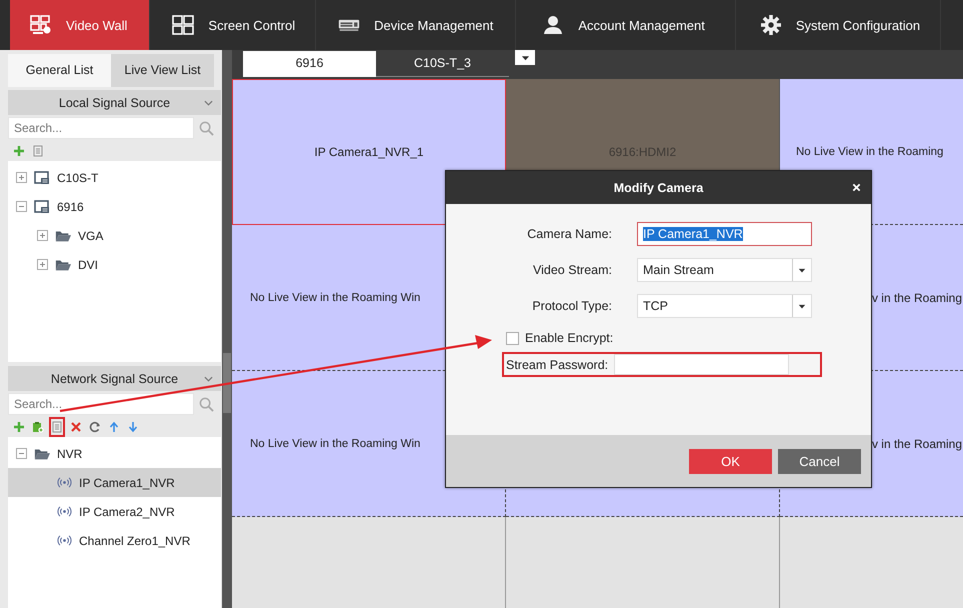 The width and height of the screenshot is (963, 608). Describe the element at coordinates (870, 152) in the screenshot. I see `window-label: No Live View in the Roaming` at that location.